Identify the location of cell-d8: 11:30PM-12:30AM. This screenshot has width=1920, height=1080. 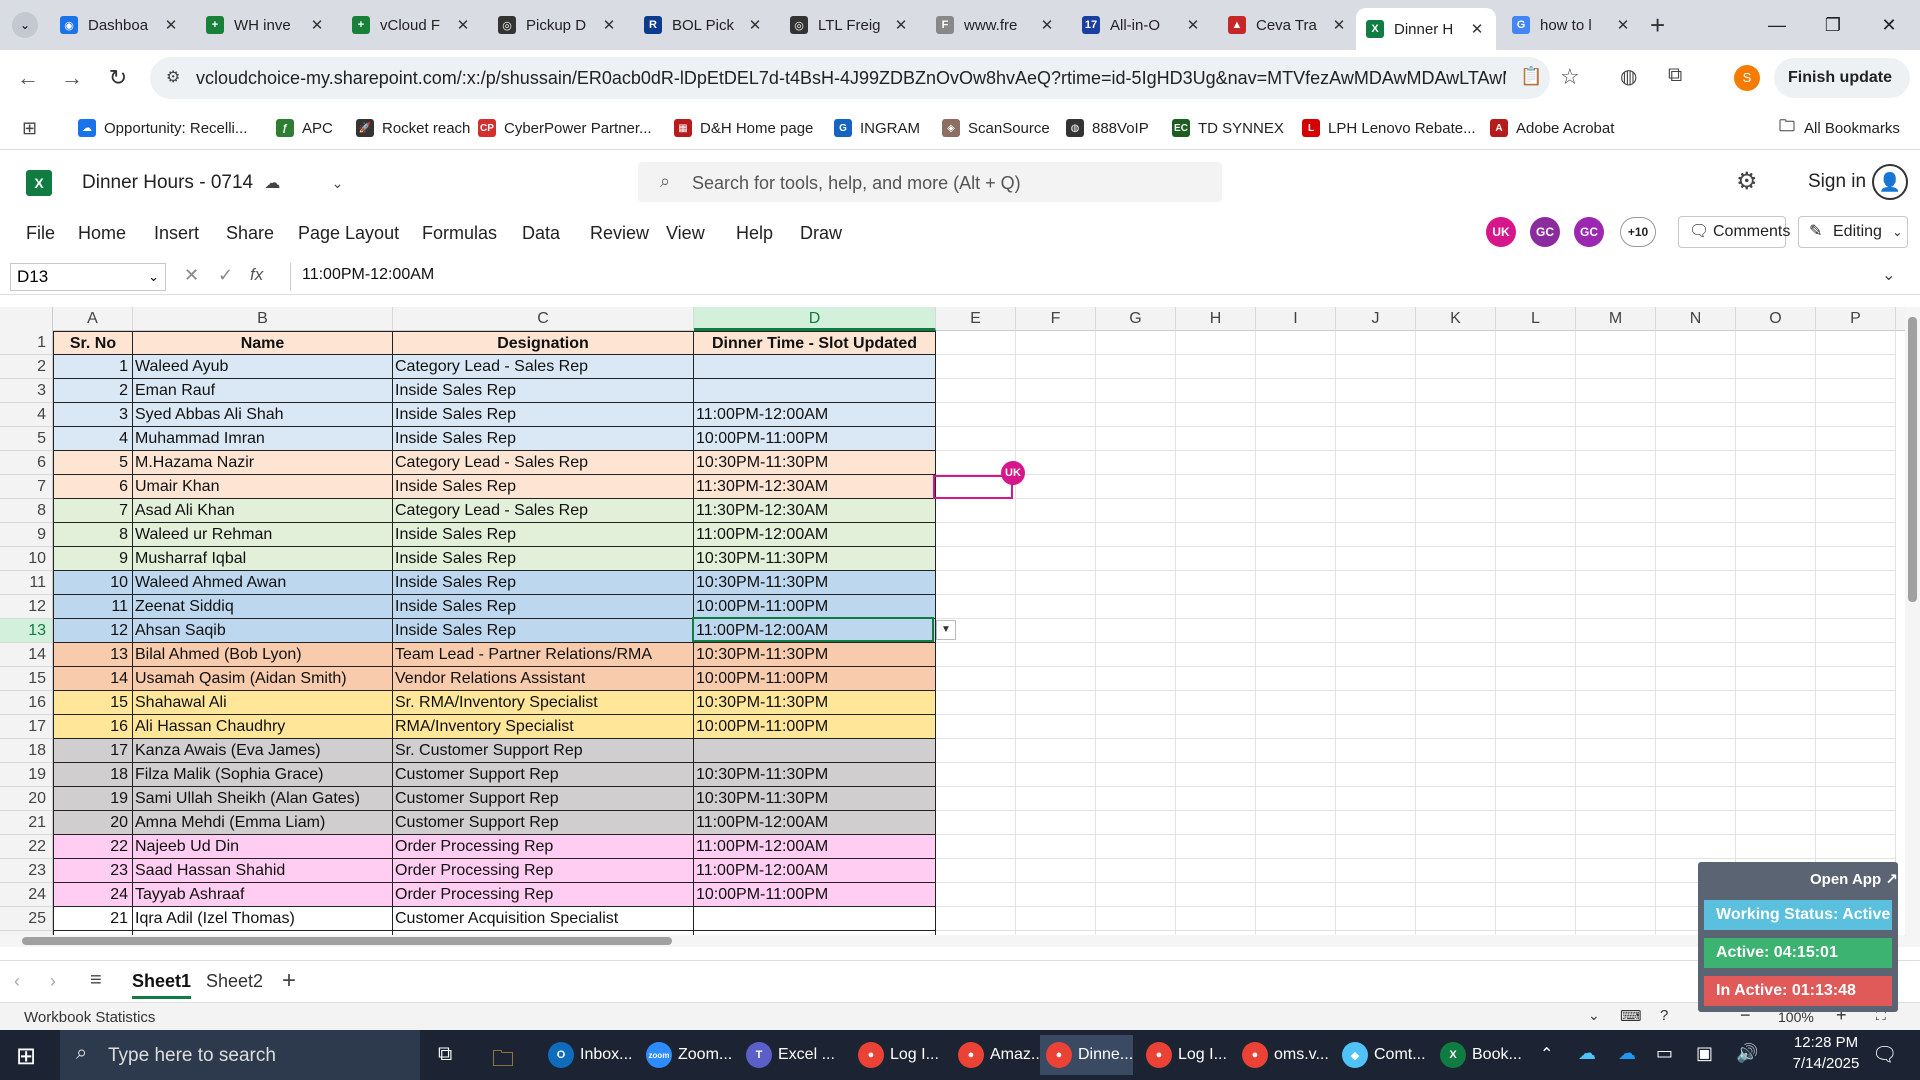
(815, 511).